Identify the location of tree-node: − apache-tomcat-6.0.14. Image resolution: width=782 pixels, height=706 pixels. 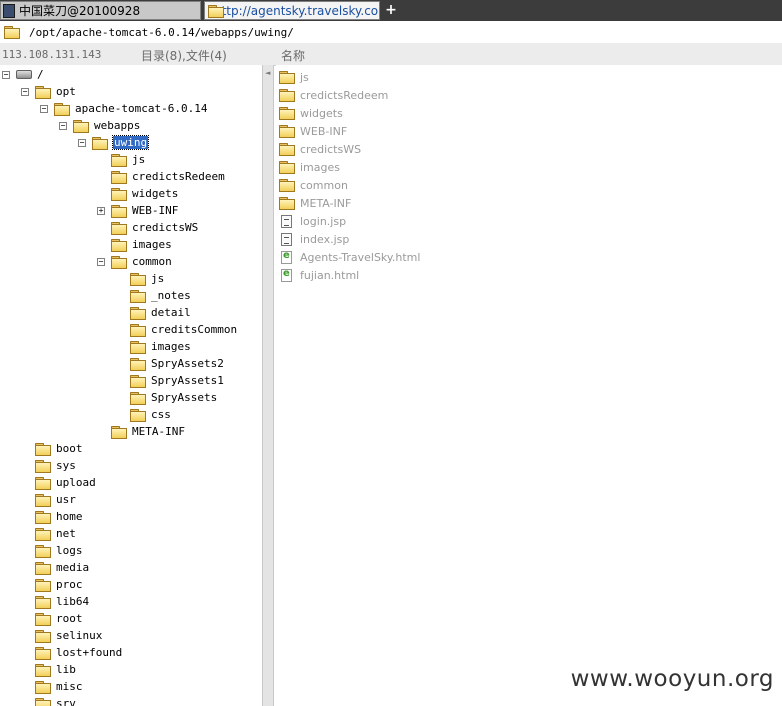
(123, 108).